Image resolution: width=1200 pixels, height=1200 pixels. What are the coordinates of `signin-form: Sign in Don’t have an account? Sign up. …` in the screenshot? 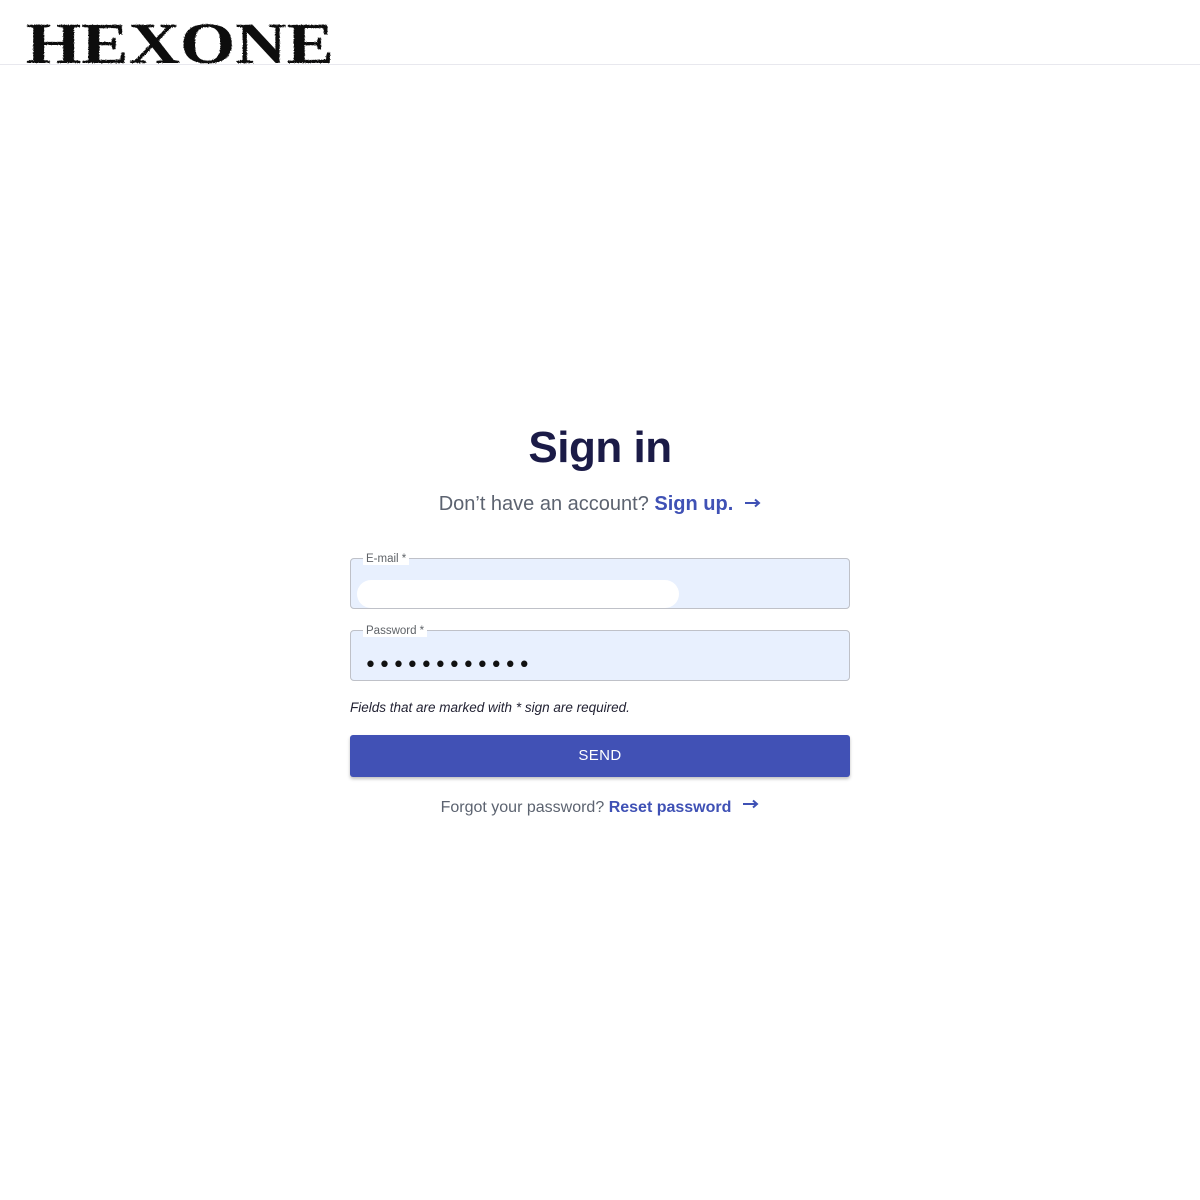 It's located at (600, 619).